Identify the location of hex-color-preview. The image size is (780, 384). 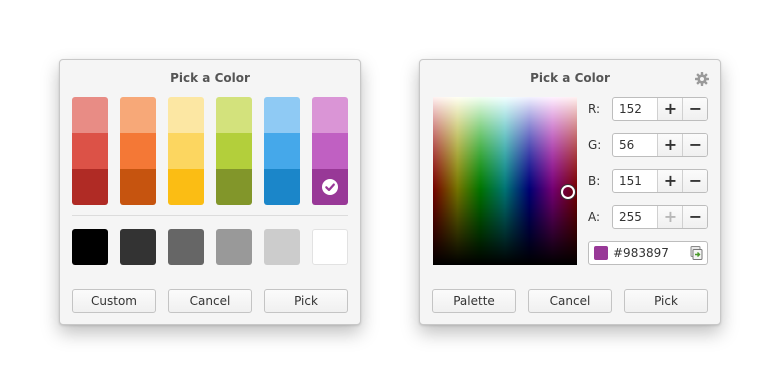
(601, 253).